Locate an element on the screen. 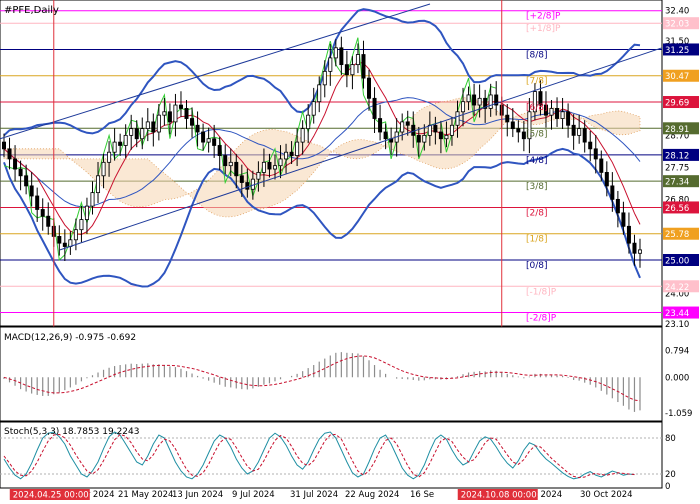  time-tick-label: 22 Aug 2024 is located at coordinates (372, 495).